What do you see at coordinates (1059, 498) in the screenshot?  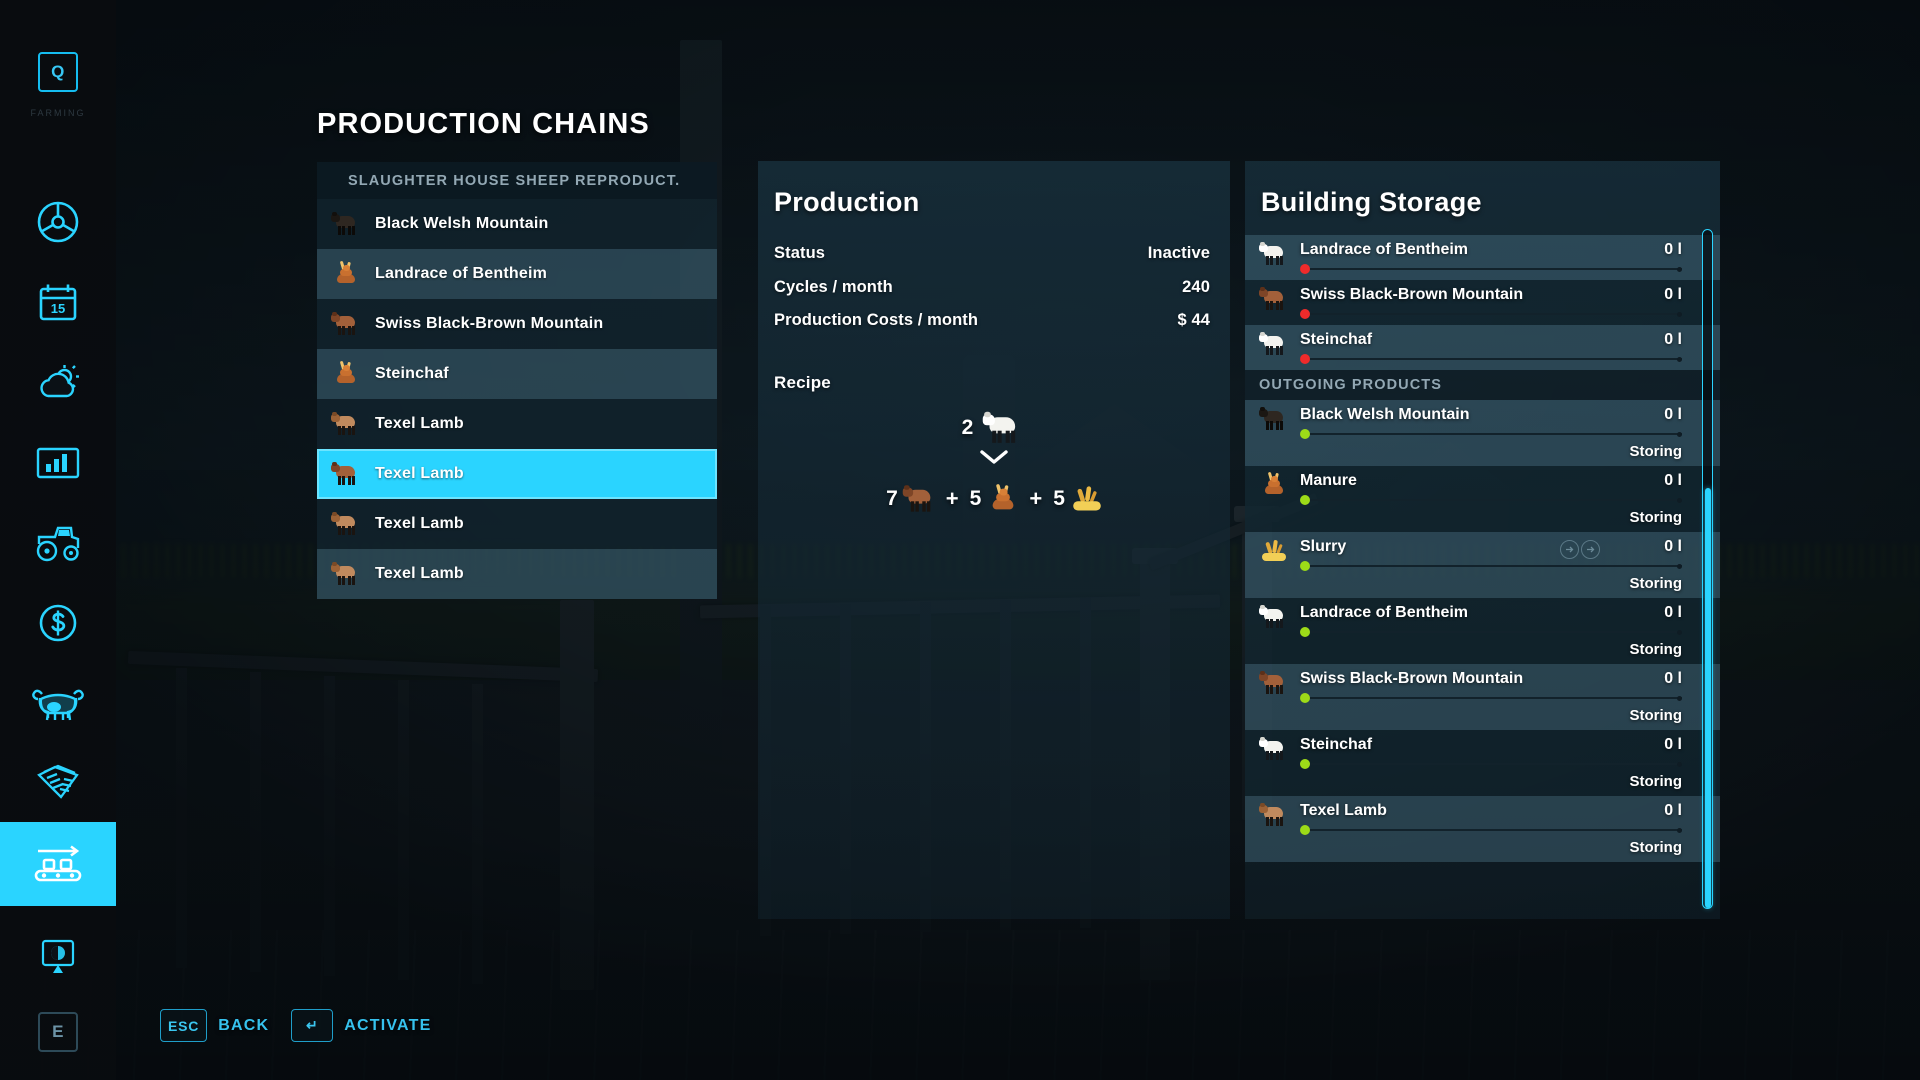 I see `recipe-output-amount: 5` at bounding box center [1059, 498].